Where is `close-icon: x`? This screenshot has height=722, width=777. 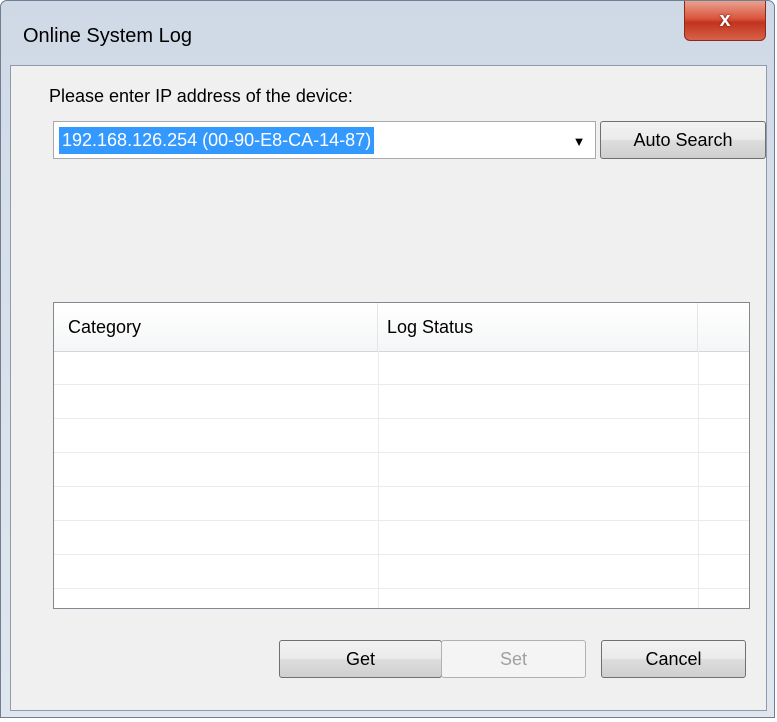 close-icon: x is located at coordinates (725, 20).